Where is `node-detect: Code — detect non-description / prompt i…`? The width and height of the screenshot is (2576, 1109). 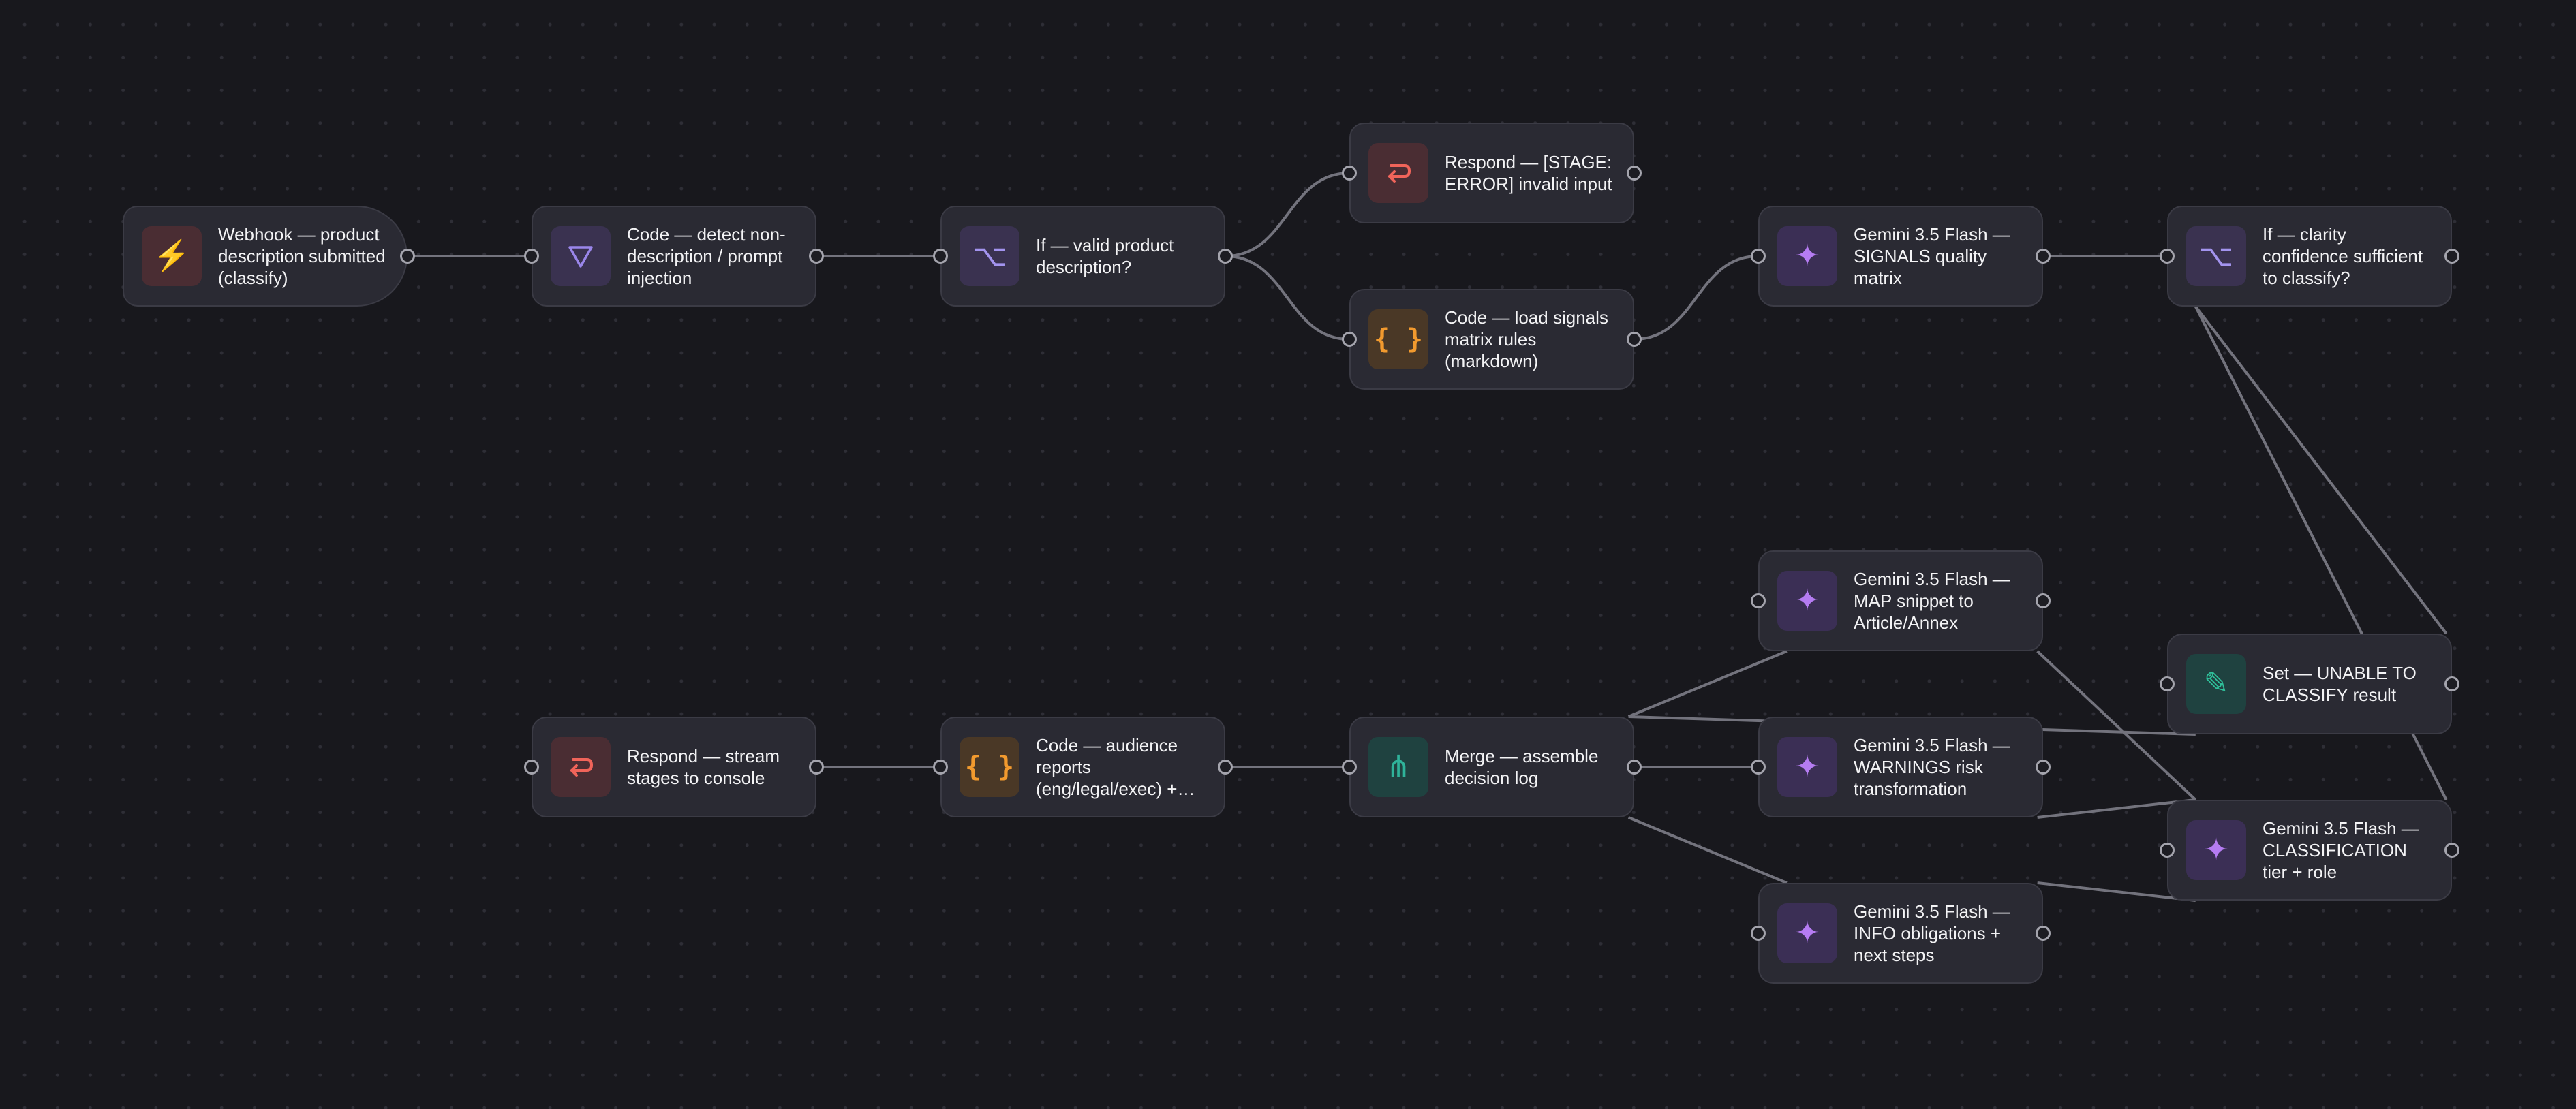
node-detect: Code — detect non-description / prompt i… is located at coordinates (674, 256).